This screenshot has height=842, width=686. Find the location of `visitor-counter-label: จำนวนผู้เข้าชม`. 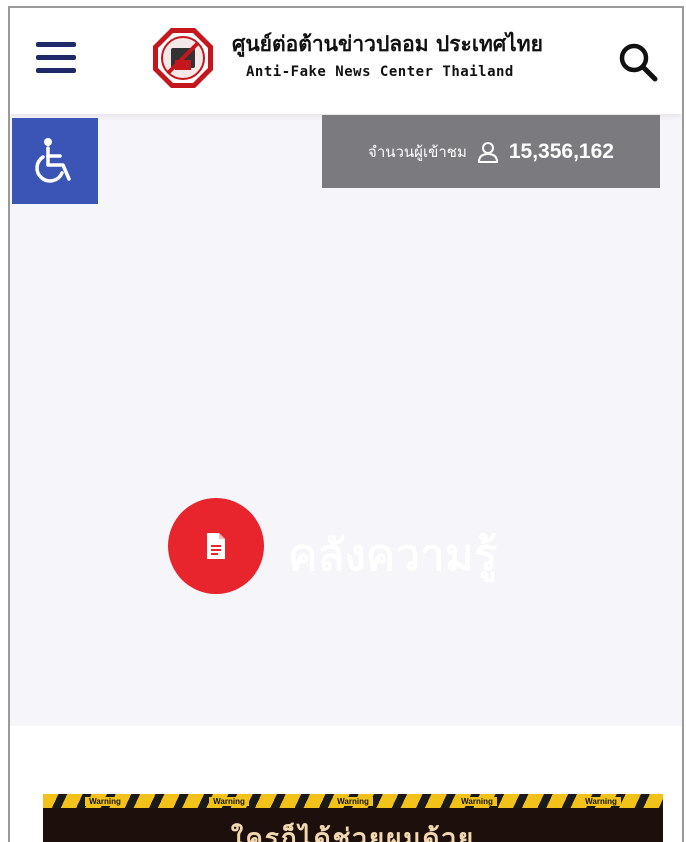

visitor-counter-label: จำนวนผู้เข้าชม is located at coordinates (417, 151).